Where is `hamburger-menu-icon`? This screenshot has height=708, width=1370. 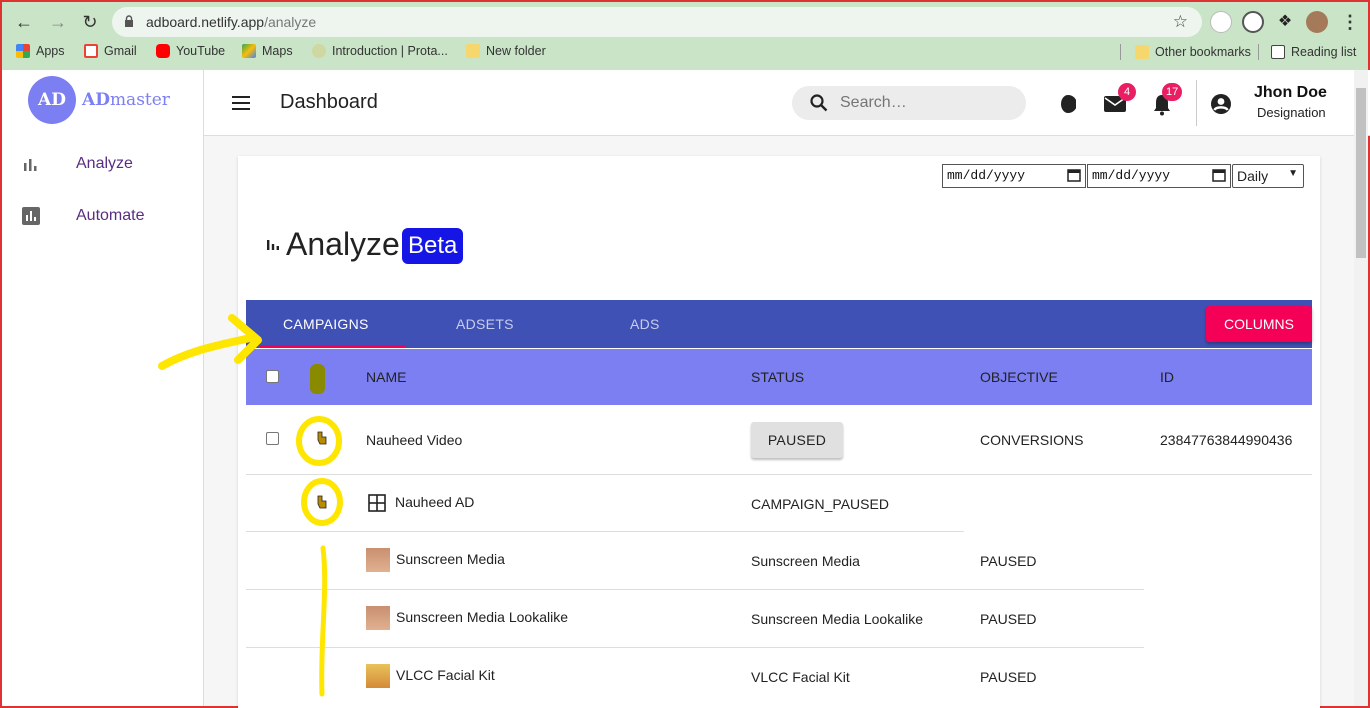
hamburger-menu-icon is located at coordinates (241, 103).